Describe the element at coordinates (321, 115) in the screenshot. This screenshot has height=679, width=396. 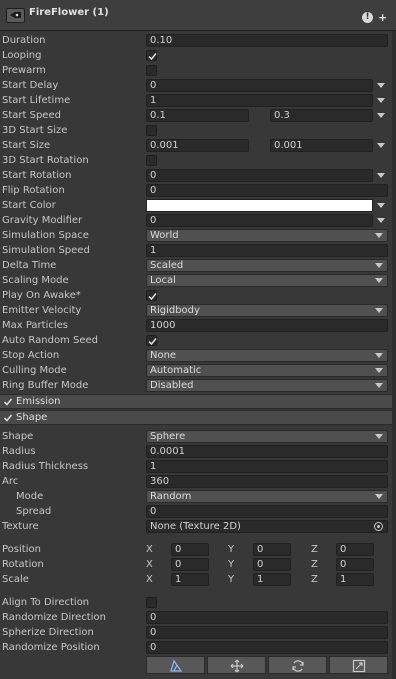
I see `start-speed-max-field: 0.3` at that location.